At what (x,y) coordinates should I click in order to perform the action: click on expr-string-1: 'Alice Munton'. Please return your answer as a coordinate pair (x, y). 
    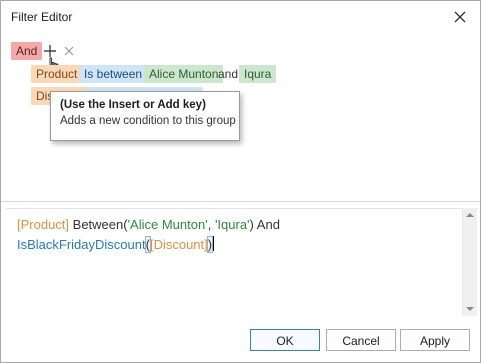
    Looking at the image, I should click on (167, 224).